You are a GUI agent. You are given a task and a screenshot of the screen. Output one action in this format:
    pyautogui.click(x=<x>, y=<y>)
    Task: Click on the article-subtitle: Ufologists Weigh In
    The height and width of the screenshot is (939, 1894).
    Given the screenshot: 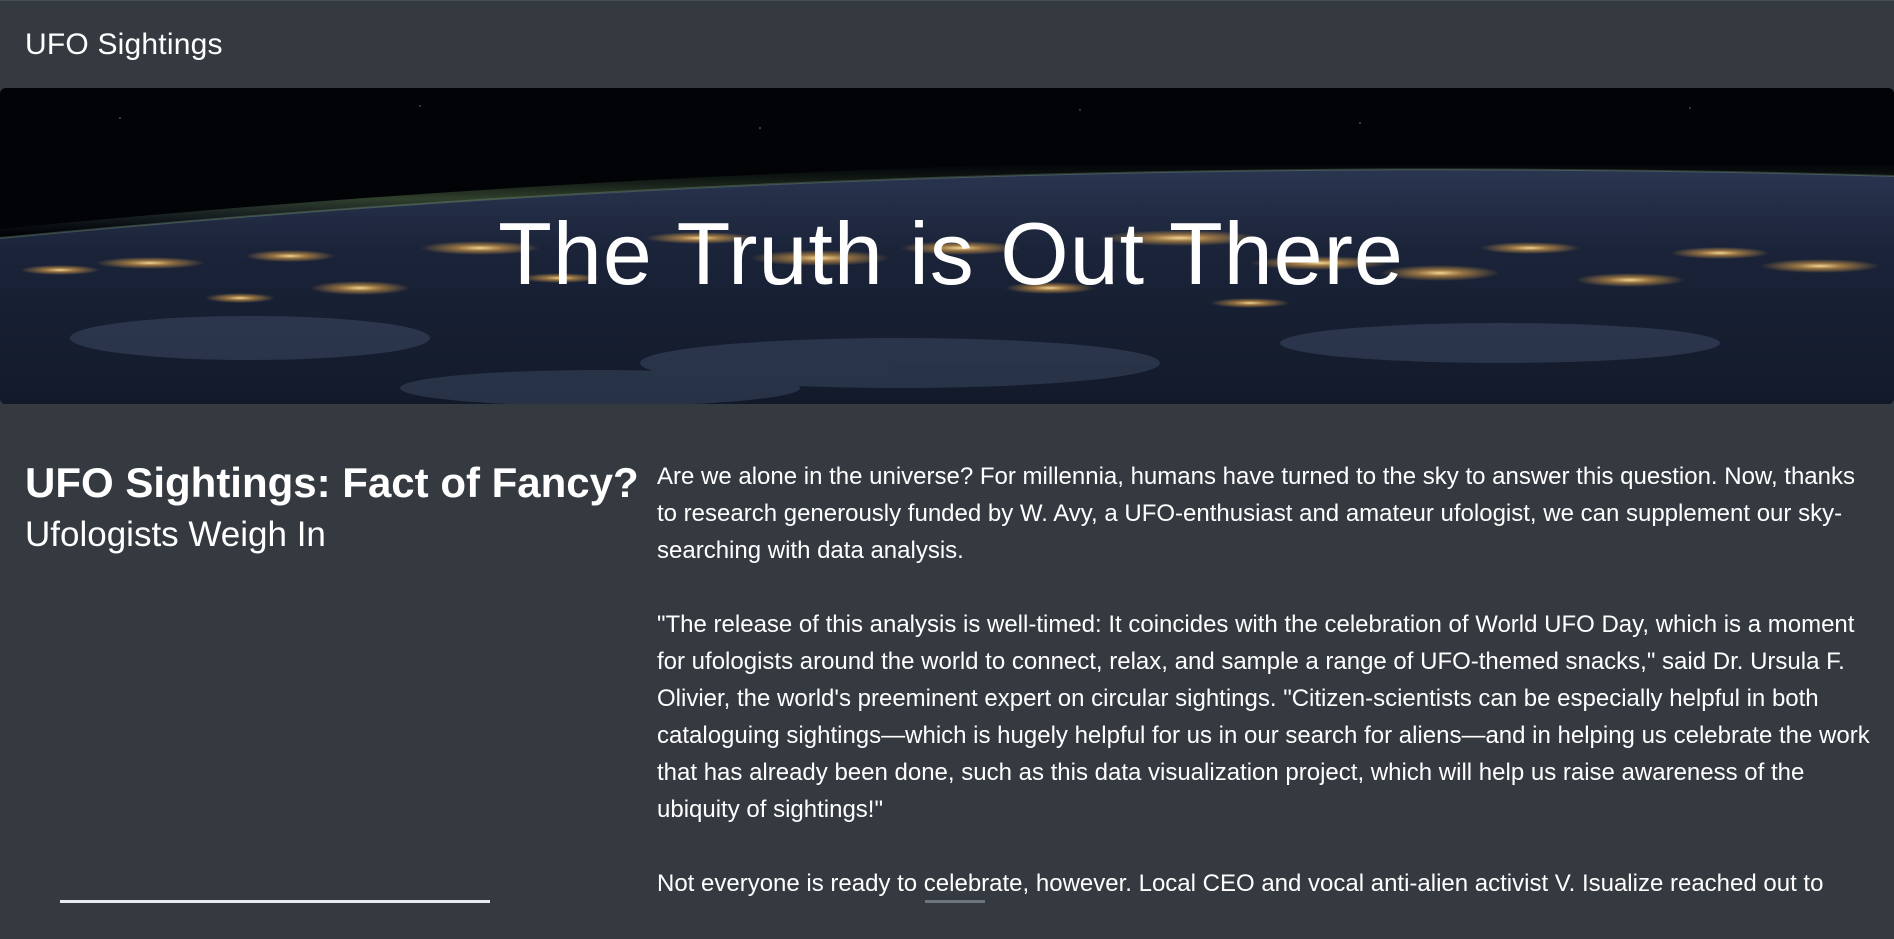 What is the action you would take?
    pyautogui.click(x=175, y=534)
    